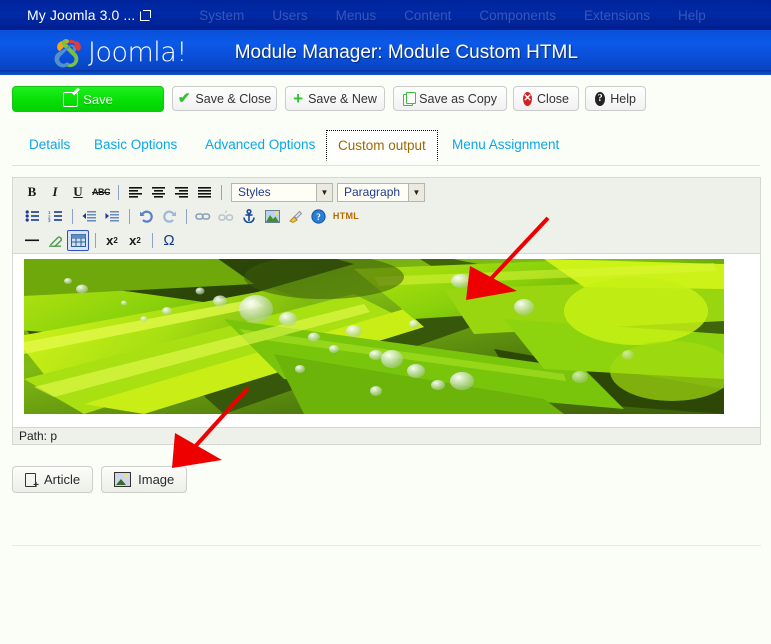  What do you see at coordinates (204, 192) in the screenshot?
I see `align-justify-icon` at bounding box center [204, 192].